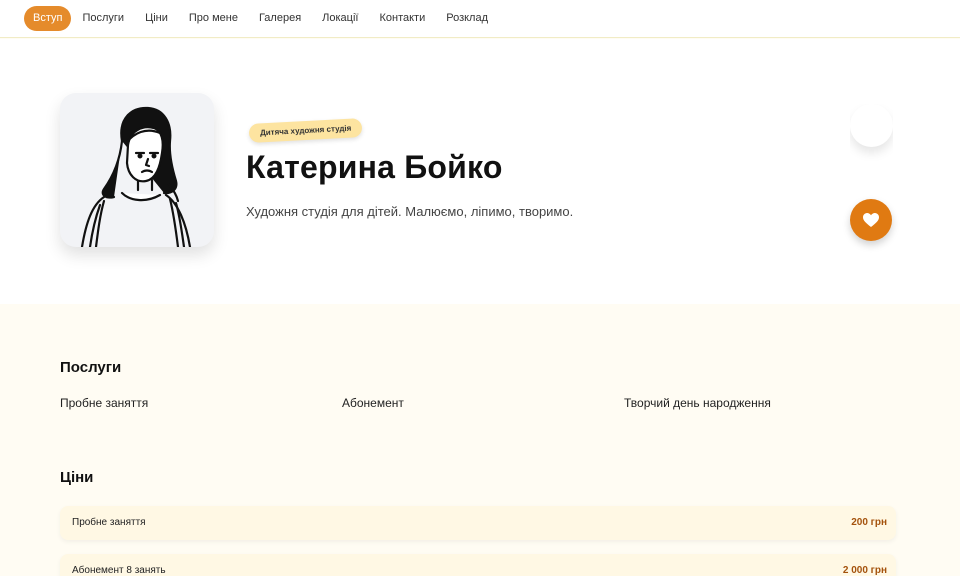 Image resolution: width=960 pixels, height=576 pixels. Describe the element at coordinates (280, 18) in the screenshot. I see `nav-item-gallery: Галерея` at that location.